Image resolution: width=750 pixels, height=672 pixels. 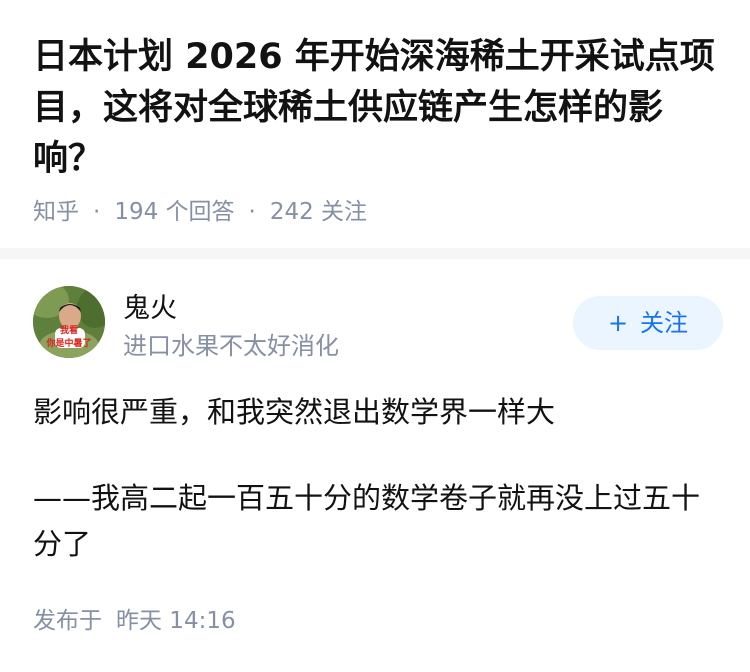 What do you see at coordinates (176, 621) in the screenshot?
I see `published-time: 昨天 14:16` at bounding box center [176, 621].